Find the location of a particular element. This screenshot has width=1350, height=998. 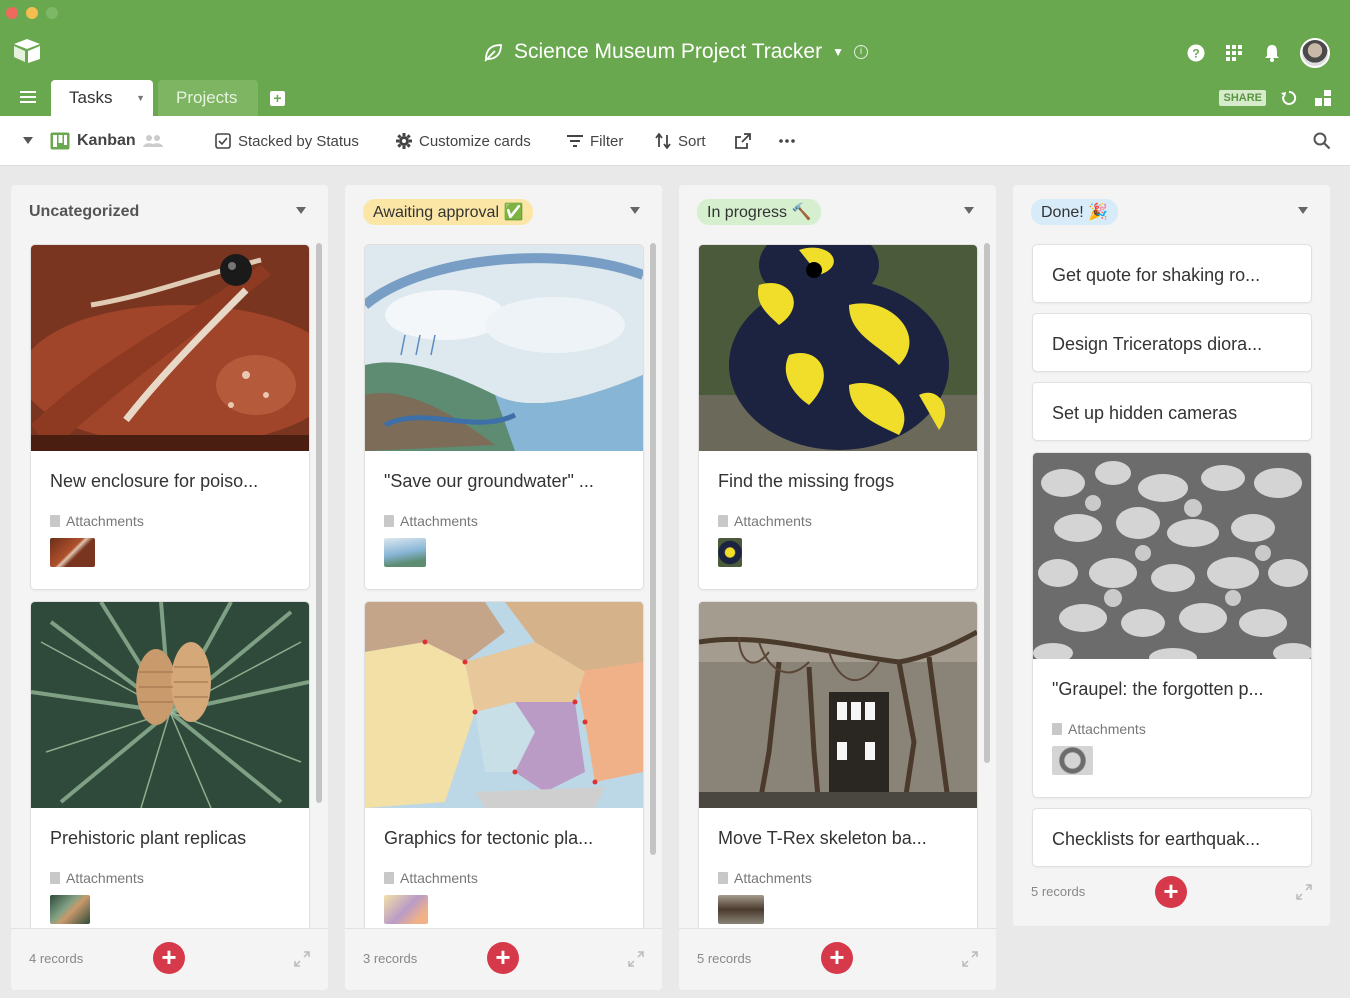

record-card: Graphics for tectonic pla... Attachments is located at coordinates (504, 772).